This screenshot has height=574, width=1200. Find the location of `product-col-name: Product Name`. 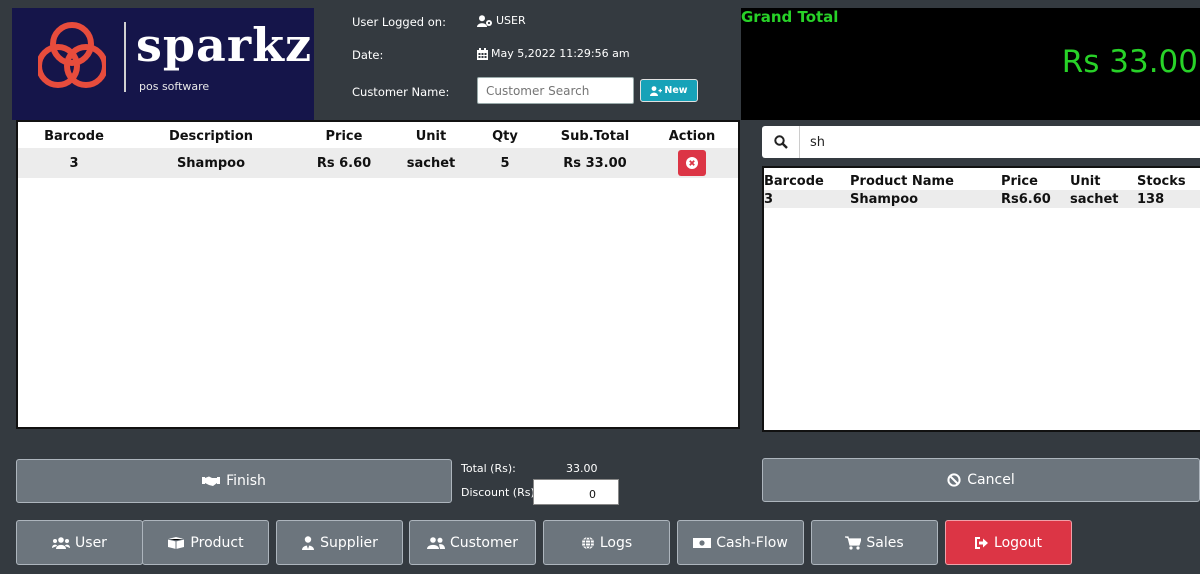

product-col-name: Product Name is located at coordinates (902, 181).